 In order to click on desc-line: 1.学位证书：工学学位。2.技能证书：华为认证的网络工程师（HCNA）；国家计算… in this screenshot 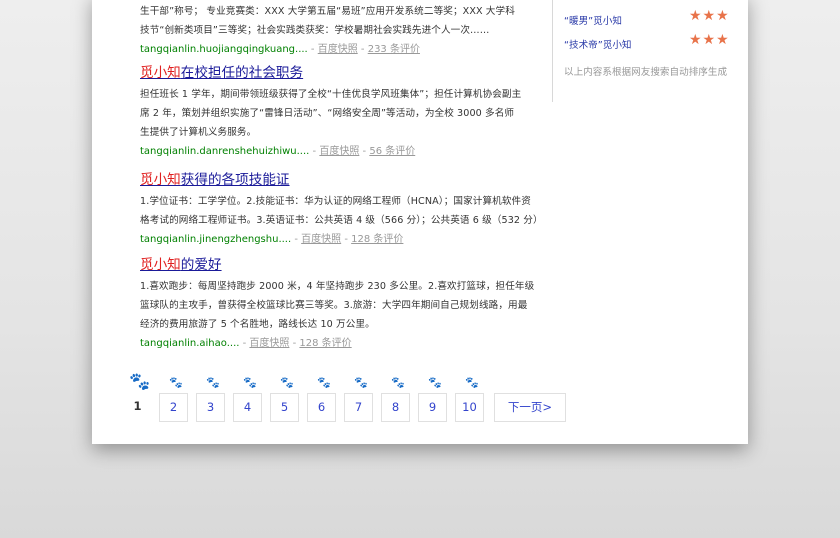, I will do `click(335, 201)`.